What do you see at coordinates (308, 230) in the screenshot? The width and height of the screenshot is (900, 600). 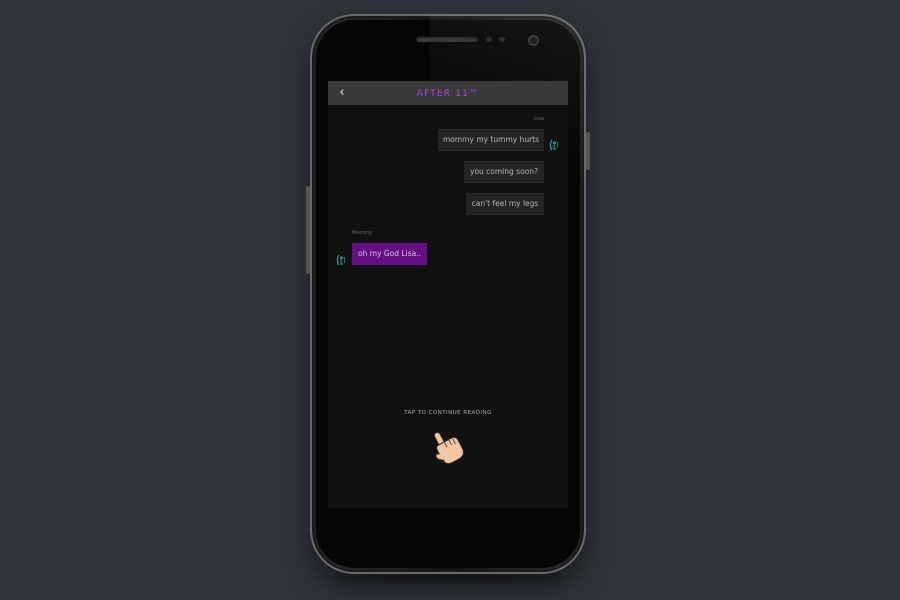 I see `volume-button` at bounding box center [308, 230].